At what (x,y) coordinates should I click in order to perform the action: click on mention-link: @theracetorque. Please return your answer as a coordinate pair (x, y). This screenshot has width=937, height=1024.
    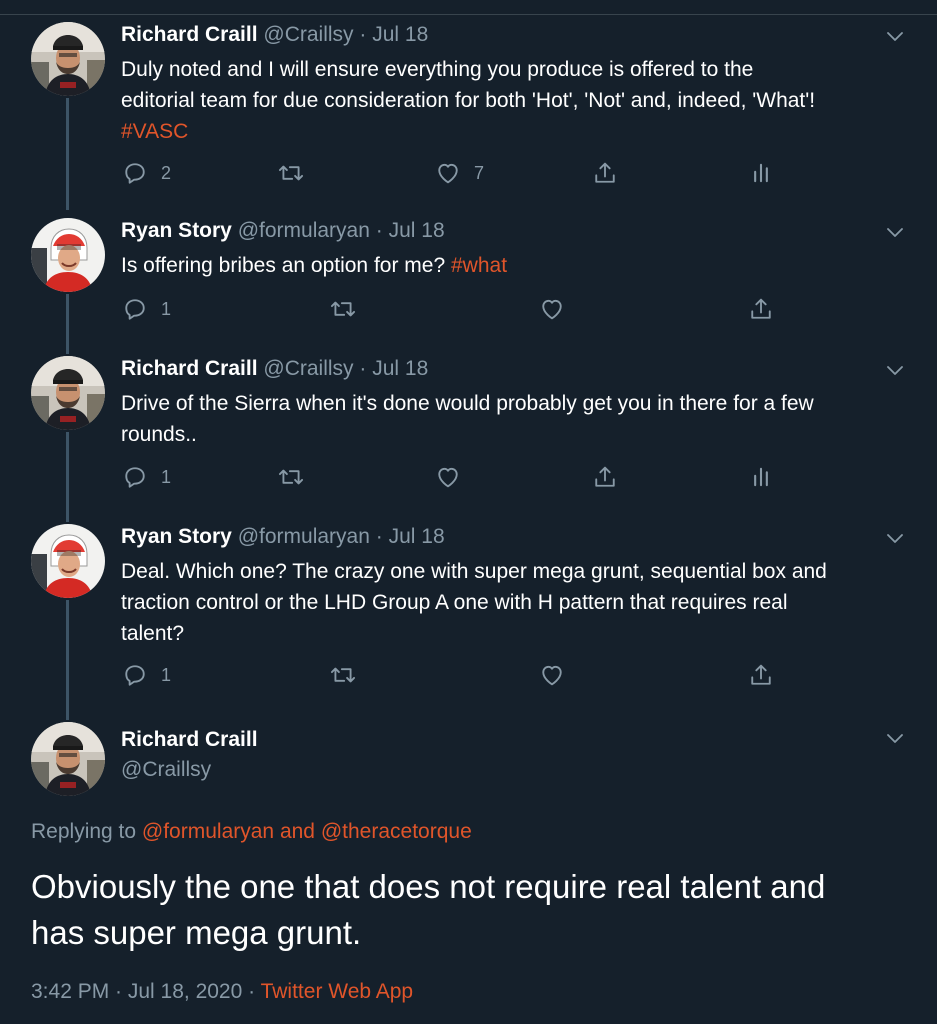
    Looking at the image, I should click on (396, 831).